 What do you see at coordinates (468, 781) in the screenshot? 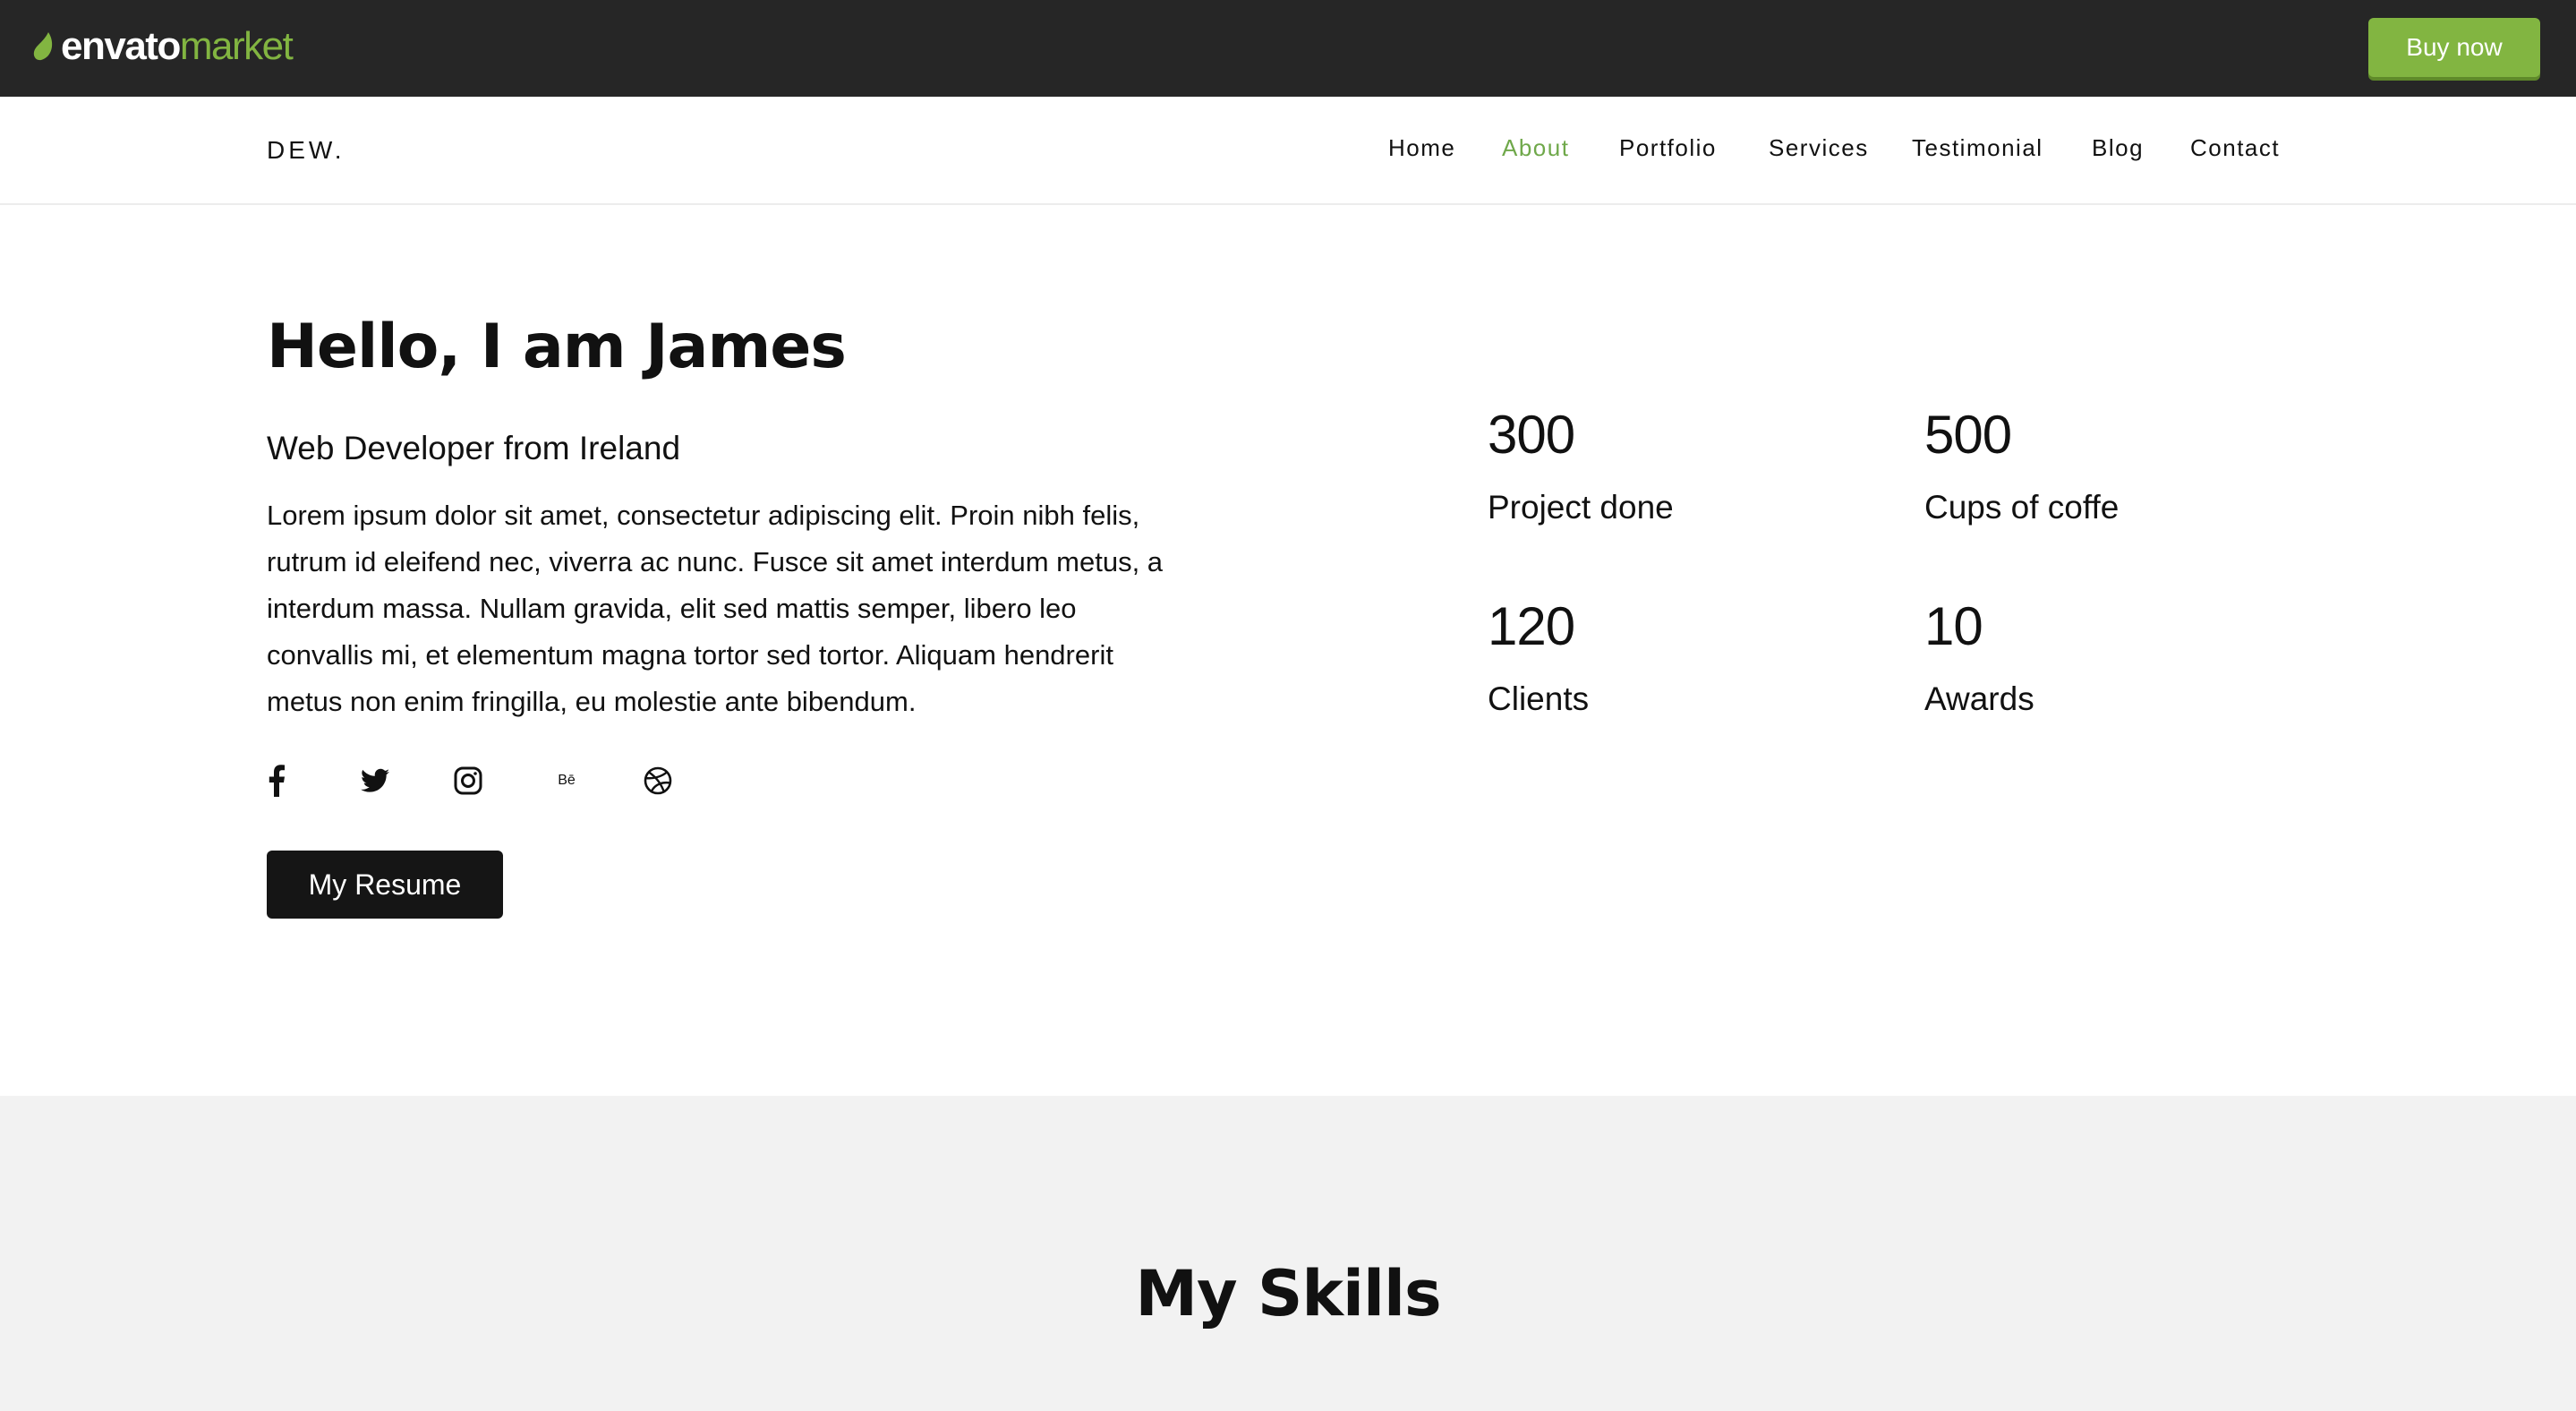
I see `instagram-icon` at bounding box center [468, 781].